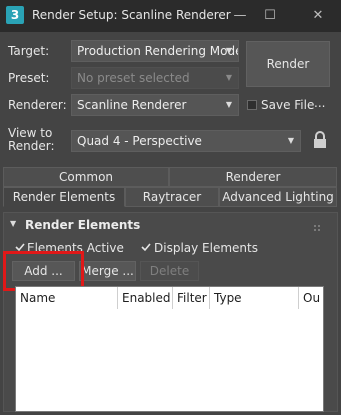  Describe the element at coordinates (43, 271) in the screenshot. I see `highlight-box` at that location.